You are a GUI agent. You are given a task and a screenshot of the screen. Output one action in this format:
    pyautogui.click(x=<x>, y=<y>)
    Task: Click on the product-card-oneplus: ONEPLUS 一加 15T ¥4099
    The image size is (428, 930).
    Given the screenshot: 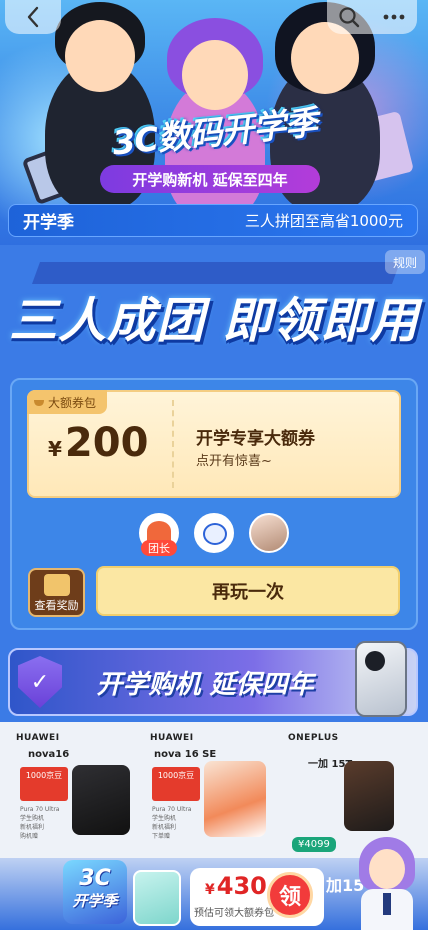 What is the action you would take?
    pyautogui.click(x=353, y=789)
    